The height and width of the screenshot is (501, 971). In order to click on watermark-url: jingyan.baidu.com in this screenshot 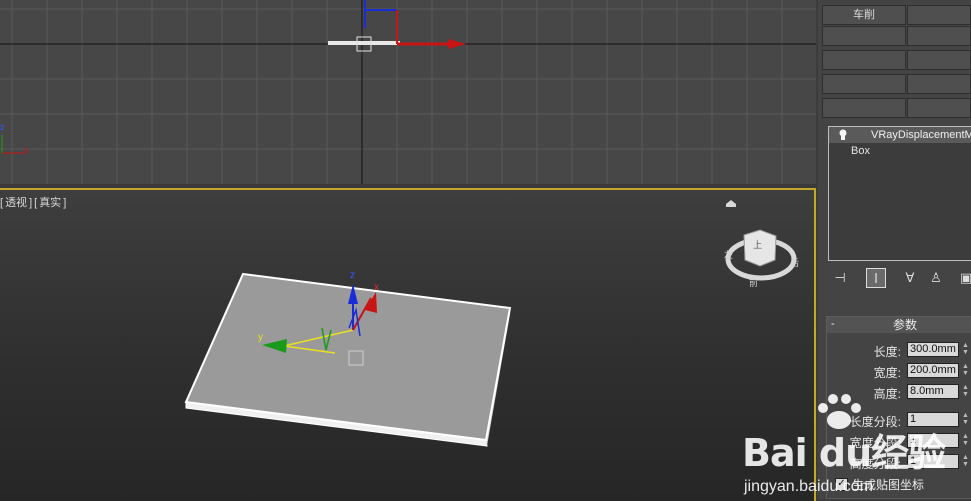, I will do `click(808, 486)`.